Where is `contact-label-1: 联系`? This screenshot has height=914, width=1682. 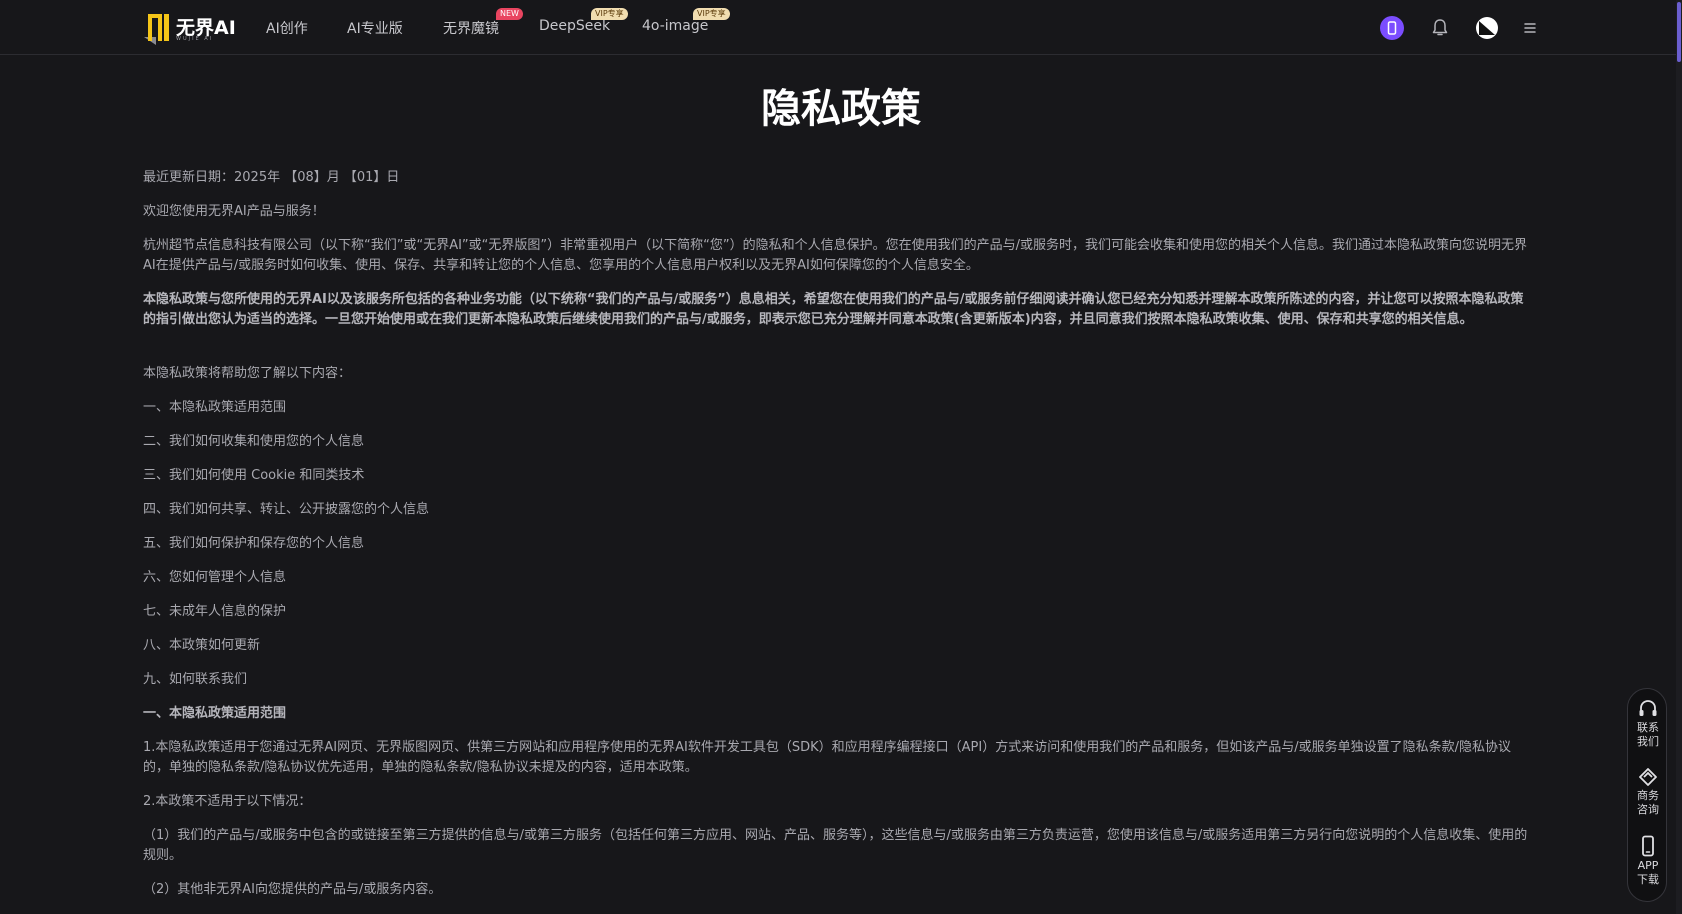
contact-label-1: 联系 is located at coordinates (1648, 727).